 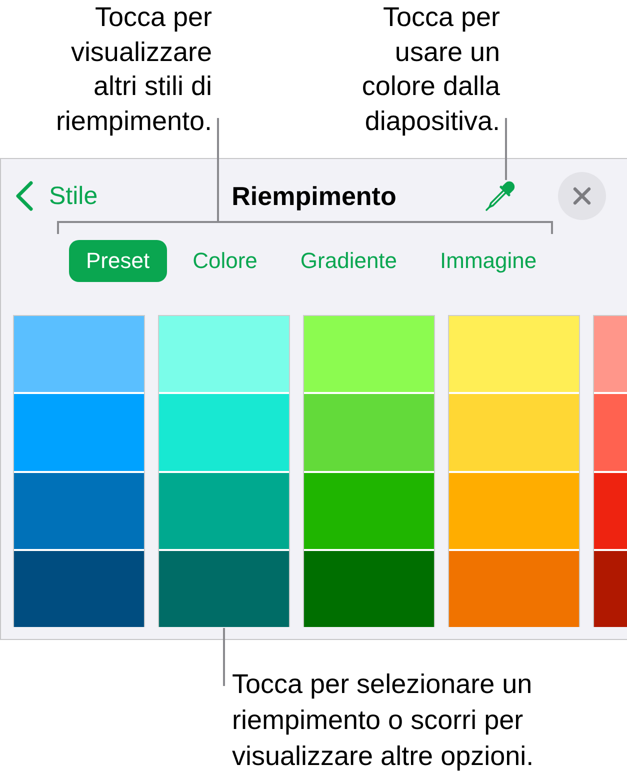 I want to click on back-button: Stile, so click(x=49, y=196).